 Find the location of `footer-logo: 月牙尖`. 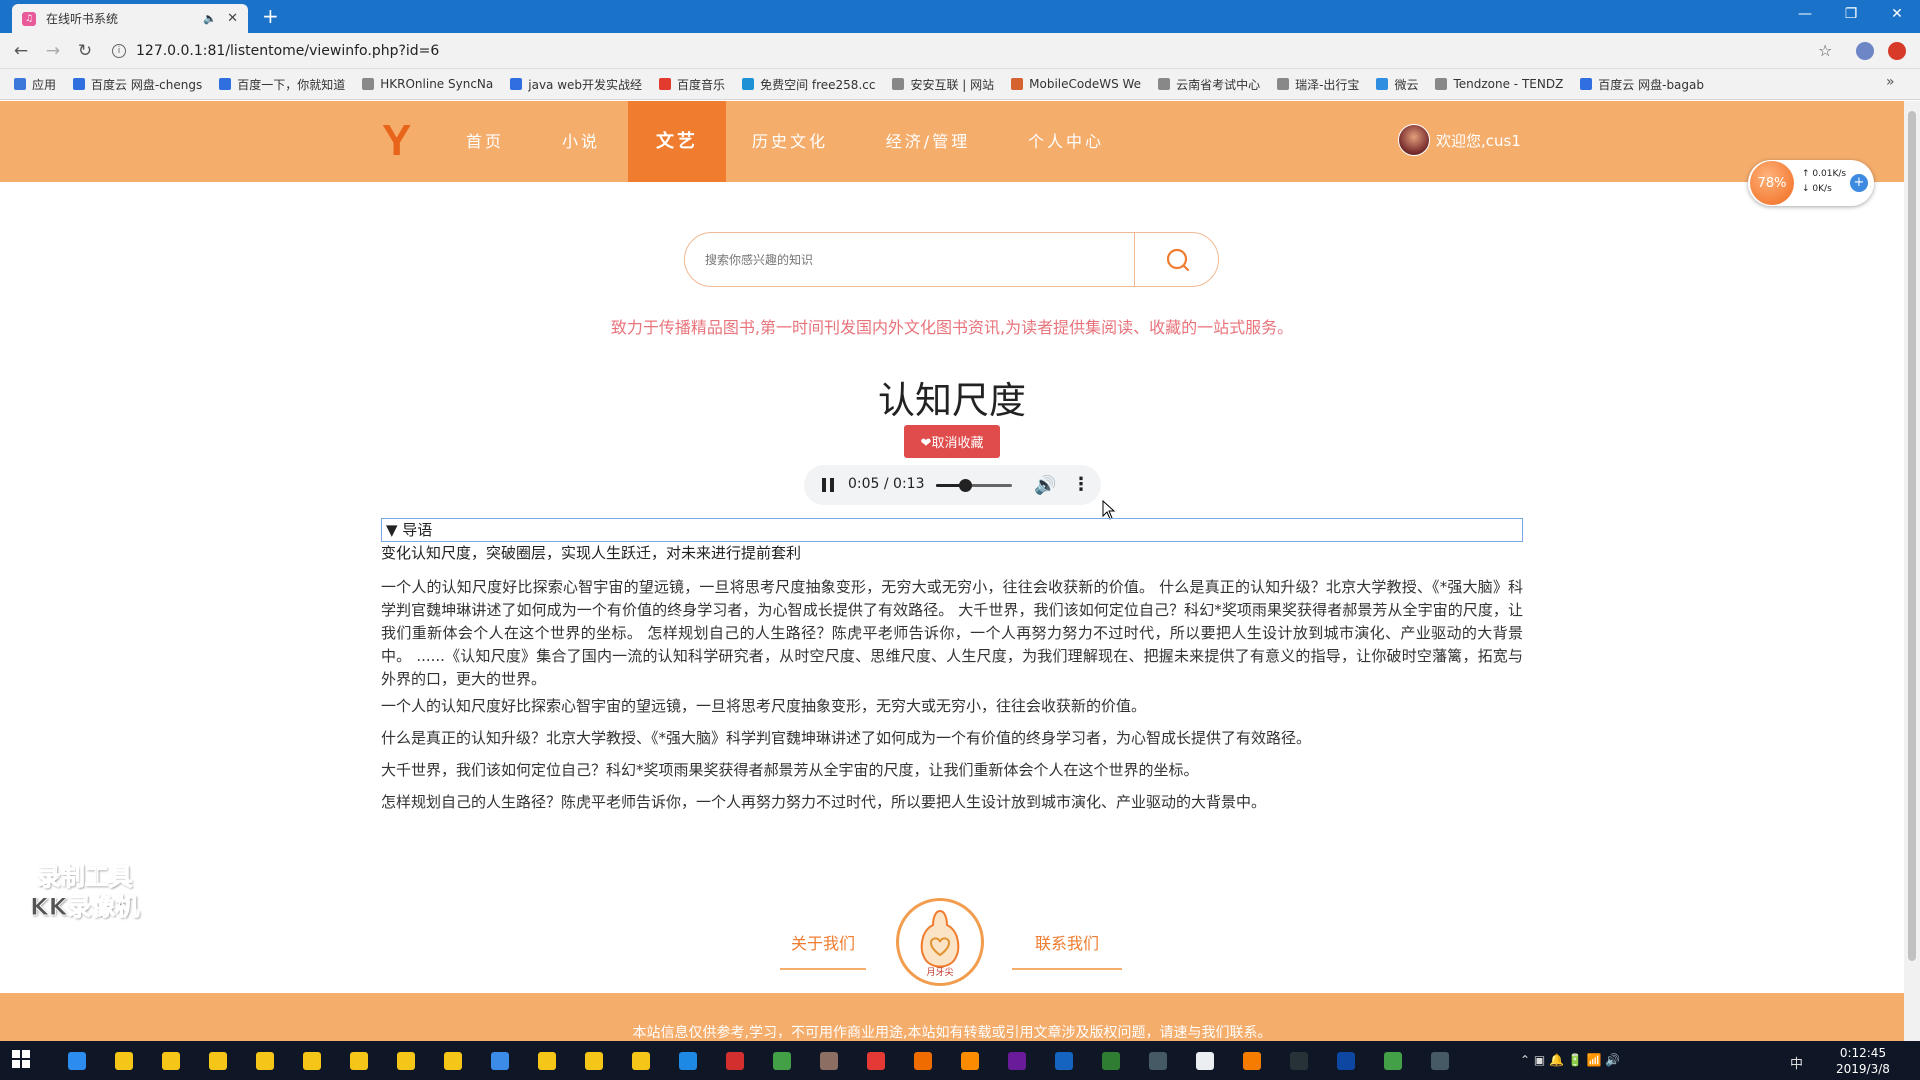

footer-logo: 月牙尖 is located at coordinates (940, 942).